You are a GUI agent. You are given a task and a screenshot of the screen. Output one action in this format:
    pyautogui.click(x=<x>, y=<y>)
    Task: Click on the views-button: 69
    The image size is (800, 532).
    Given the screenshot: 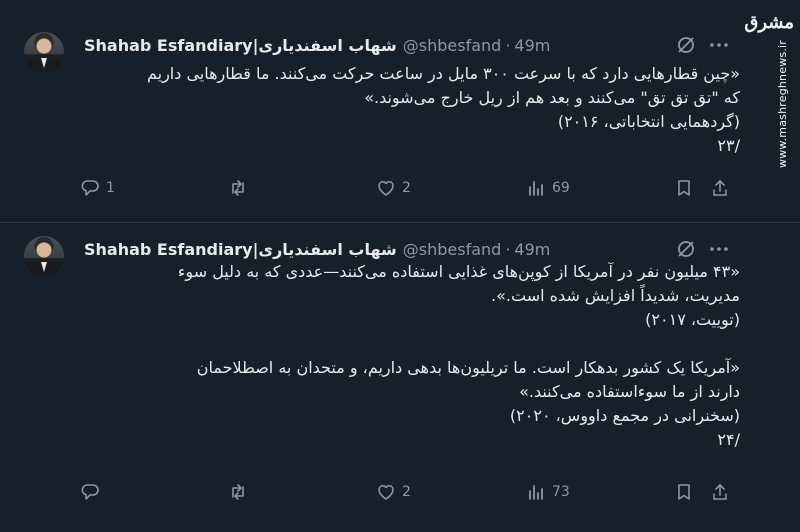 What is the action you would take?
    pyautogui.click(x=548, y=188)
    